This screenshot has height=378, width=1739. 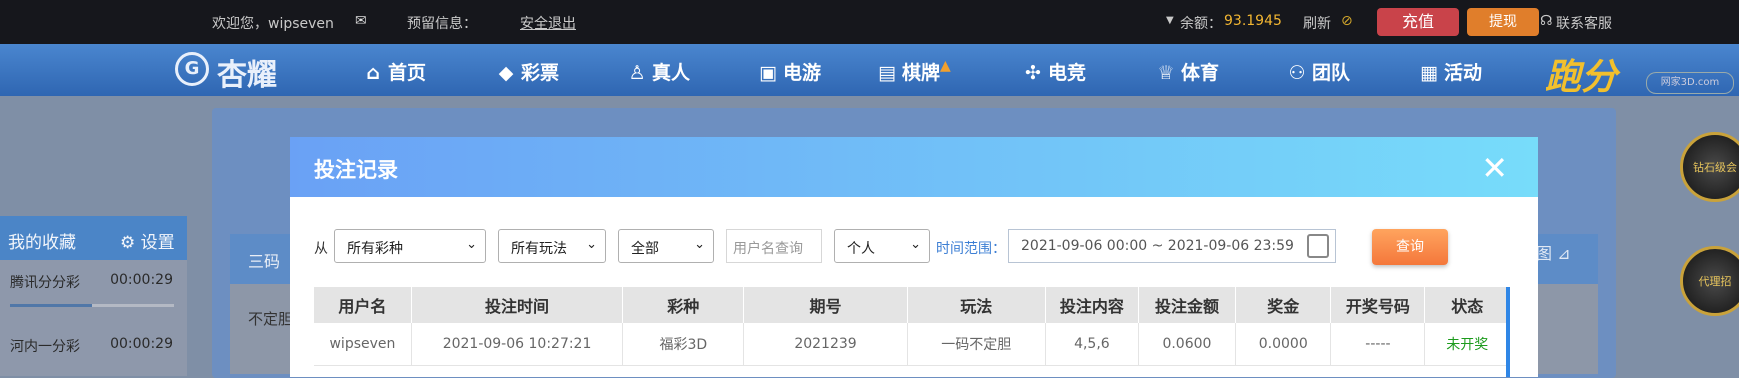 I want to click on date-range-input: 2021-09-06 00:00 ~ 2021-09-06 23:59, so click(x=1172, y=246).